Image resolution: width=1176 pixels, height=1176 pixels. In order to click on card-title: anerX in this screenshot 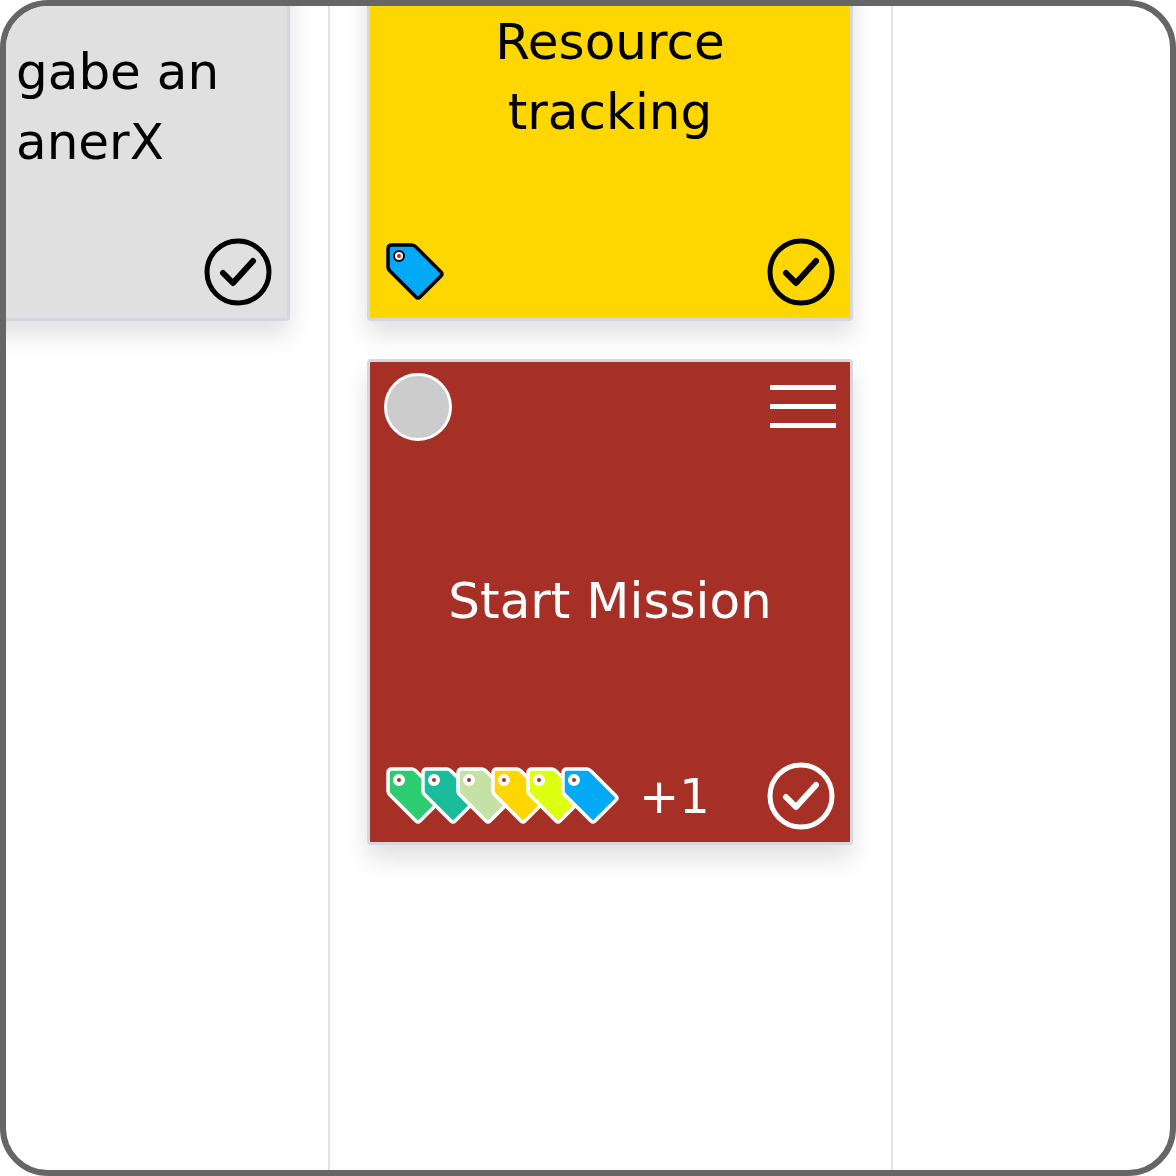, I will do `click(90, 142)`.